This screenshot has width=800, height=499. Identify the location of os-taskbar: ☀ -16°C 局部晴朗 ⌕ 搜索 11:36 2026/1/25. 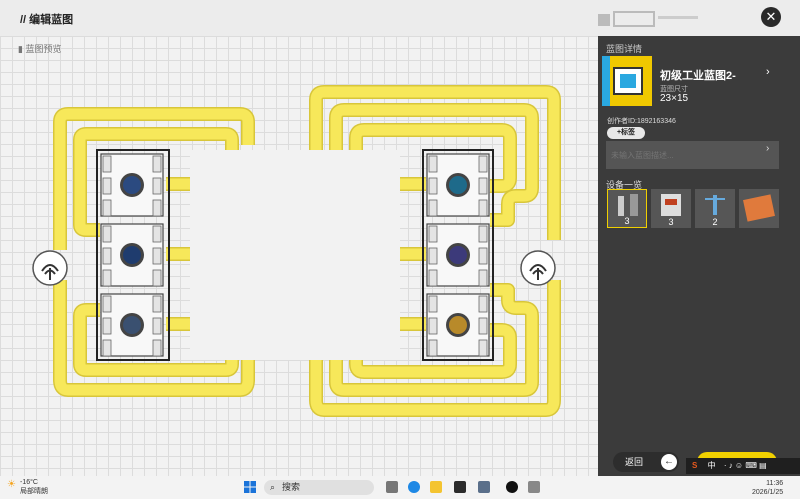
(400, 487).